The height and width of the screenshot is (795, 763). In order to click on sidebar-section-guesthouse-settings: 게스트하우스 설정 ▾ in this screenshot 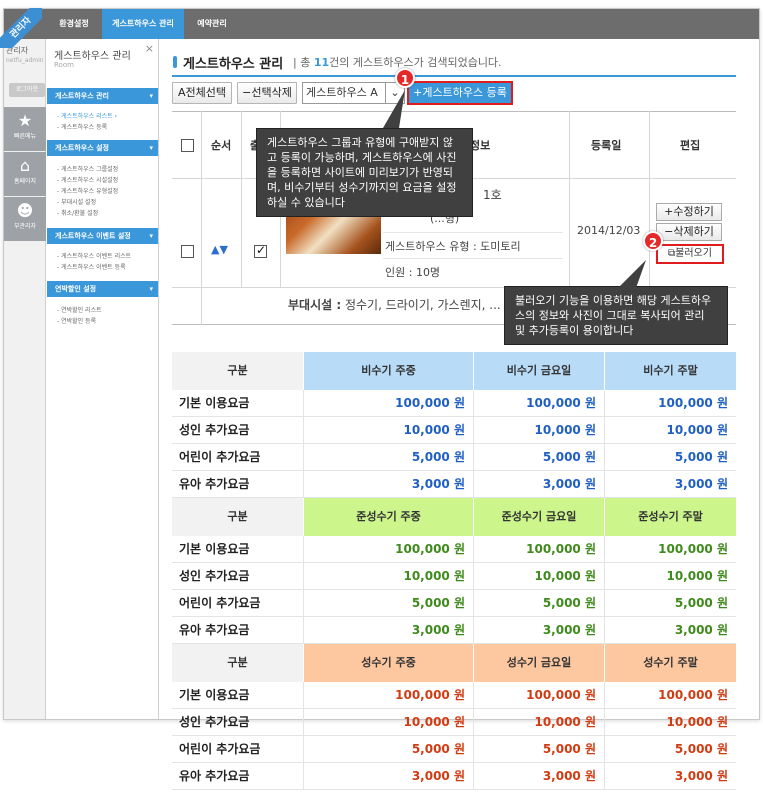, I will do `click(102, 148)`.